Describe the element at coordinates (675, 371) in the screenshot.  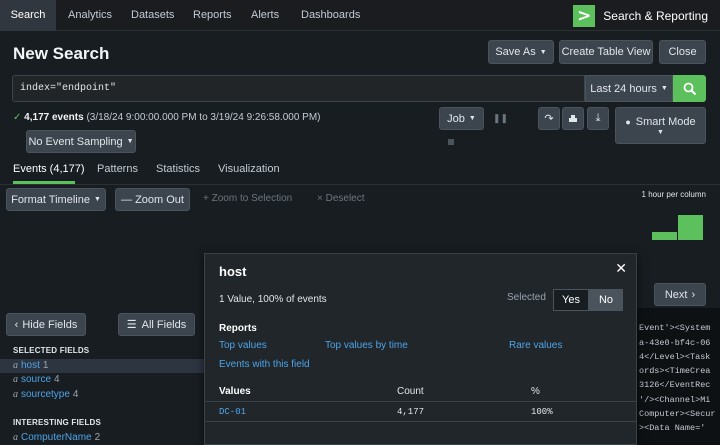
I see `event-text-line: ords><TimeCrea` at that location.